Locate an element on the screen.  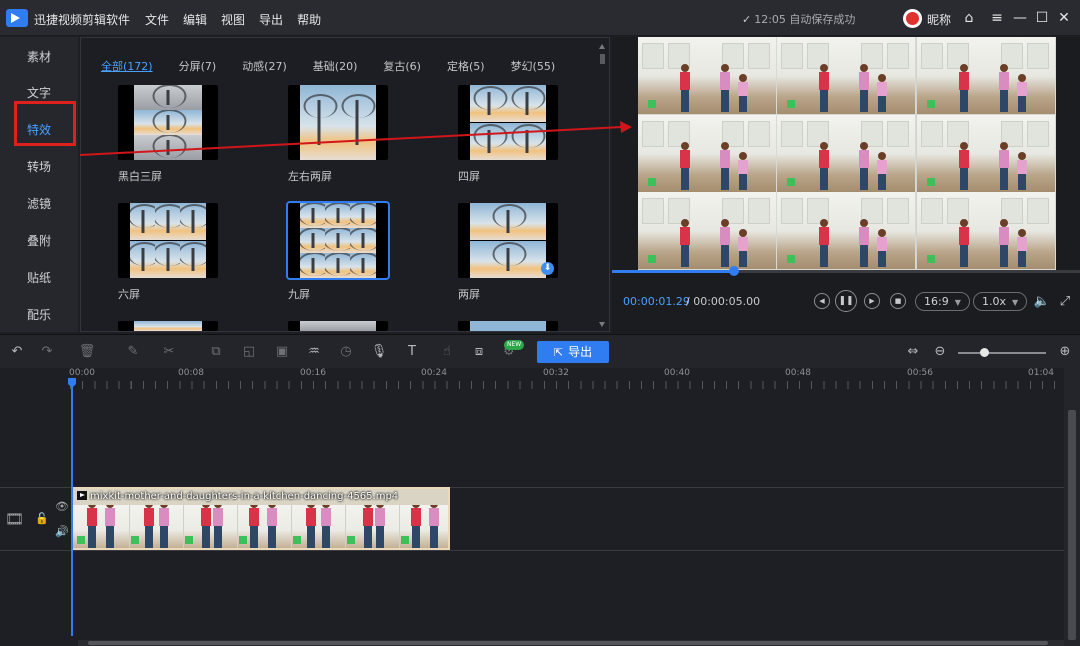
picture-in-picture-icon: ⧈ is located at coordinates (479, 352).